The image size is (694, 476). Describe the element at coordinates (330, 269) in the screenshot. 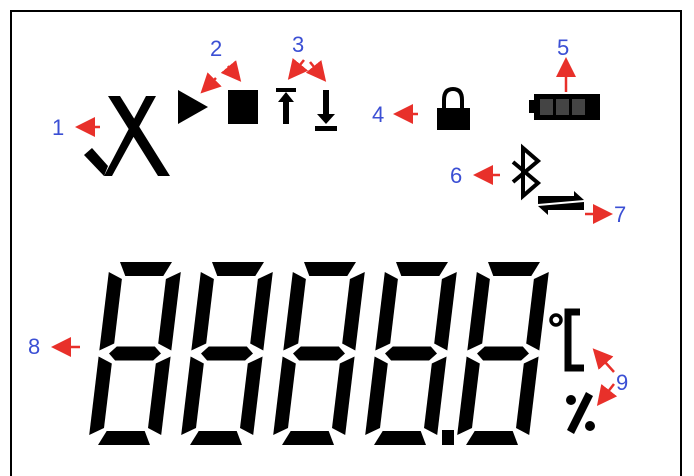

I see `digit-3-segment-a` at that location.